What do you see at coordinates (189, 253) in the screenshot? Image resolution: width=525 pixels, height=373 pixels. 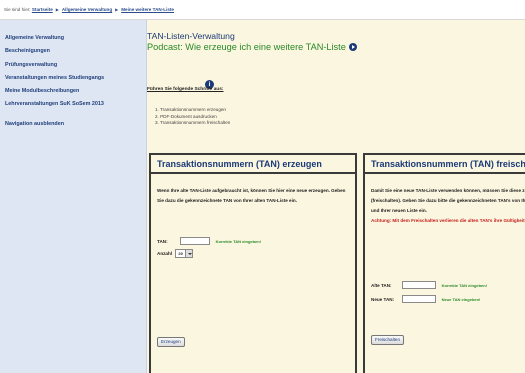 I see `chevron-down-icon` at bounding box center [189, 253].